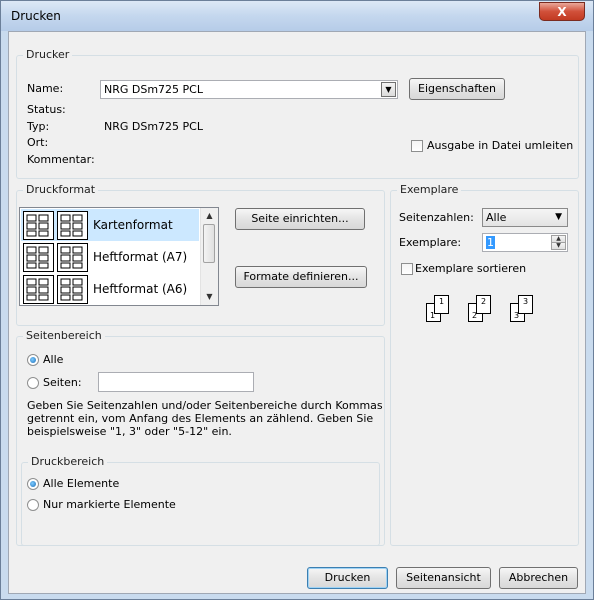 The height and width of the screenshot is (600, 594). I want to click on print-button-label: Drucken, so click(347, 577).